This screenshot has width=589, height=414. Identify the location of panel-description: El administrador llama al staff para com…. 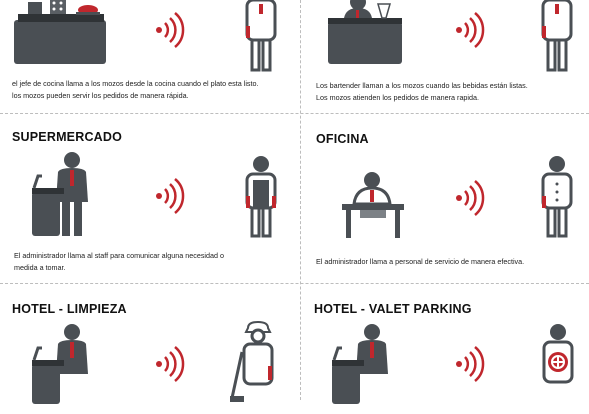
(119, 262).